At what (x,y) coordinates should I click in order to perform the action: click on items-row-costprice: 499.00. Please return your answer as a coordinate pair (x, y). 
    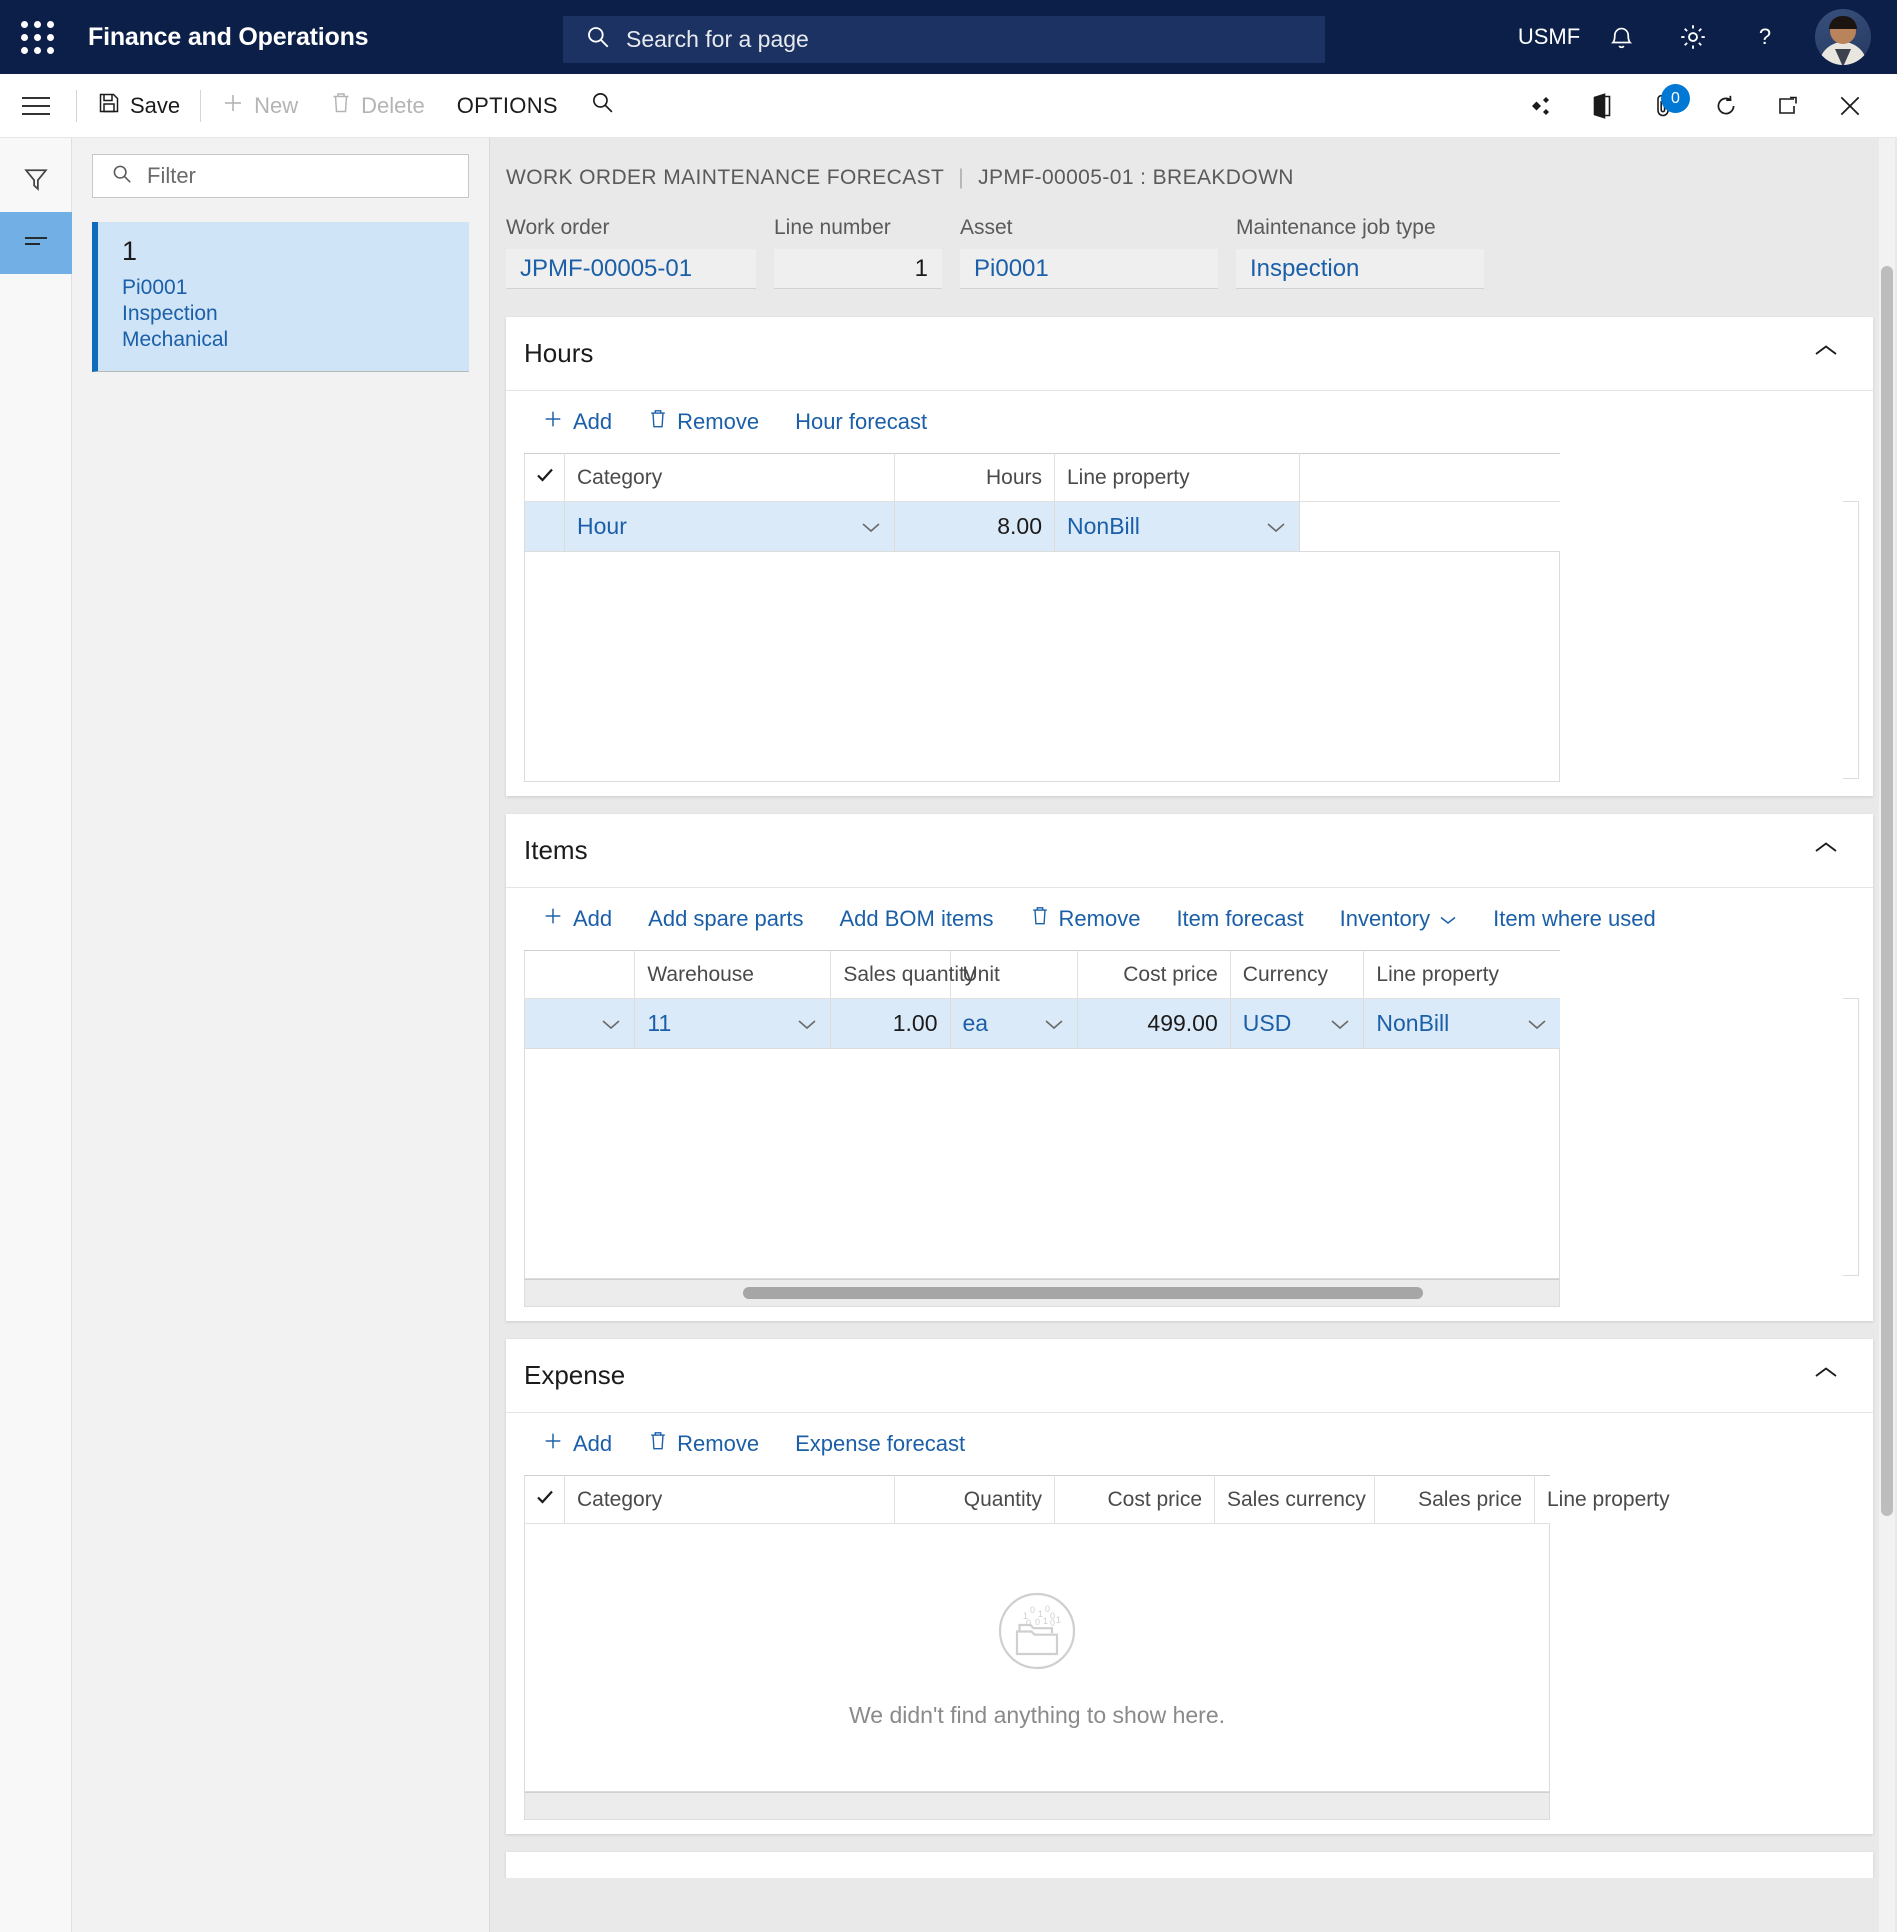
    Looking at the image, I should click on (1154, 1023).